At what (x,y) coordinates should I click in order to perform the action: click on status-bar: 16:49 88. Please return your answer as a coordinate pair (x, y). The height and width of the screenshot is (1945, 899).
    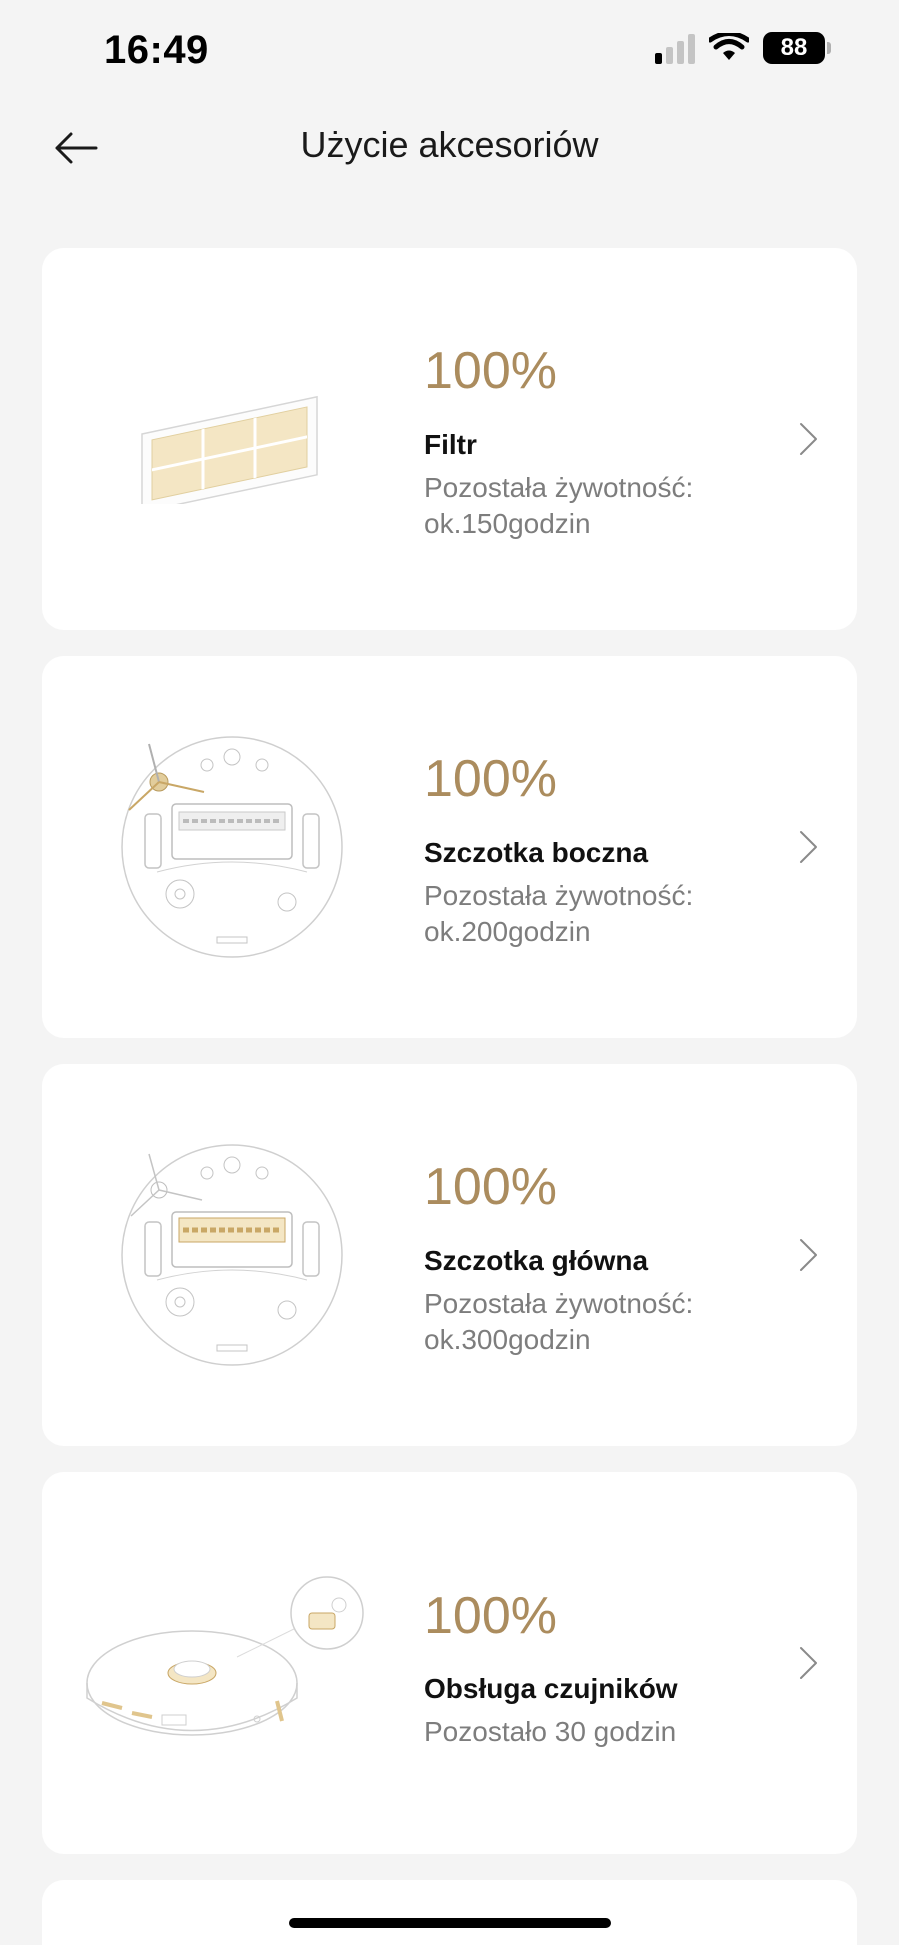
    Looking at the image, I should click on (449, 50).